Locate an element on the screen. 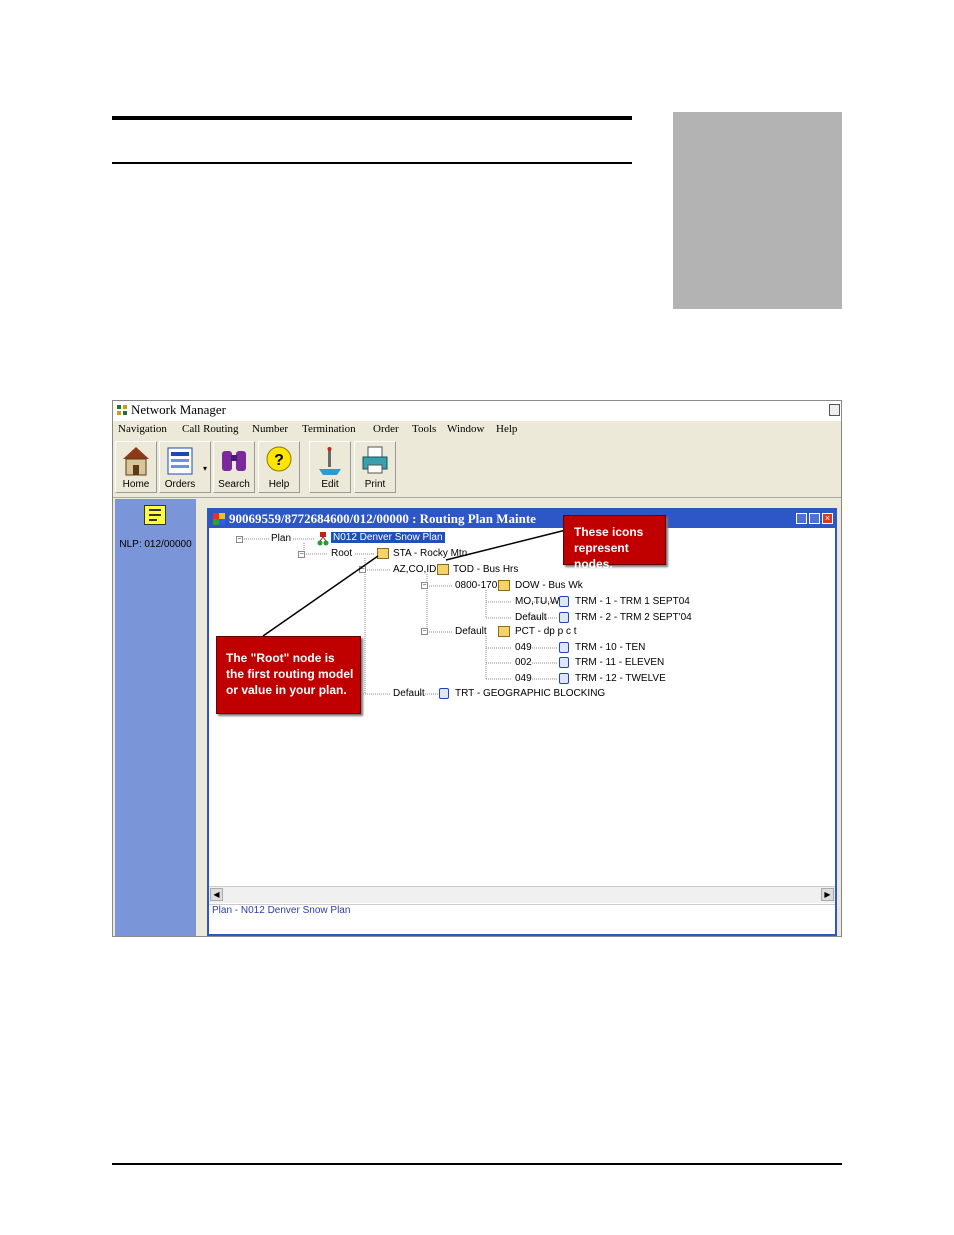 The width and height of the screenshot is (954, 1235). icons-callout: These icons represent nodes. is located at coordinates (614, 543).